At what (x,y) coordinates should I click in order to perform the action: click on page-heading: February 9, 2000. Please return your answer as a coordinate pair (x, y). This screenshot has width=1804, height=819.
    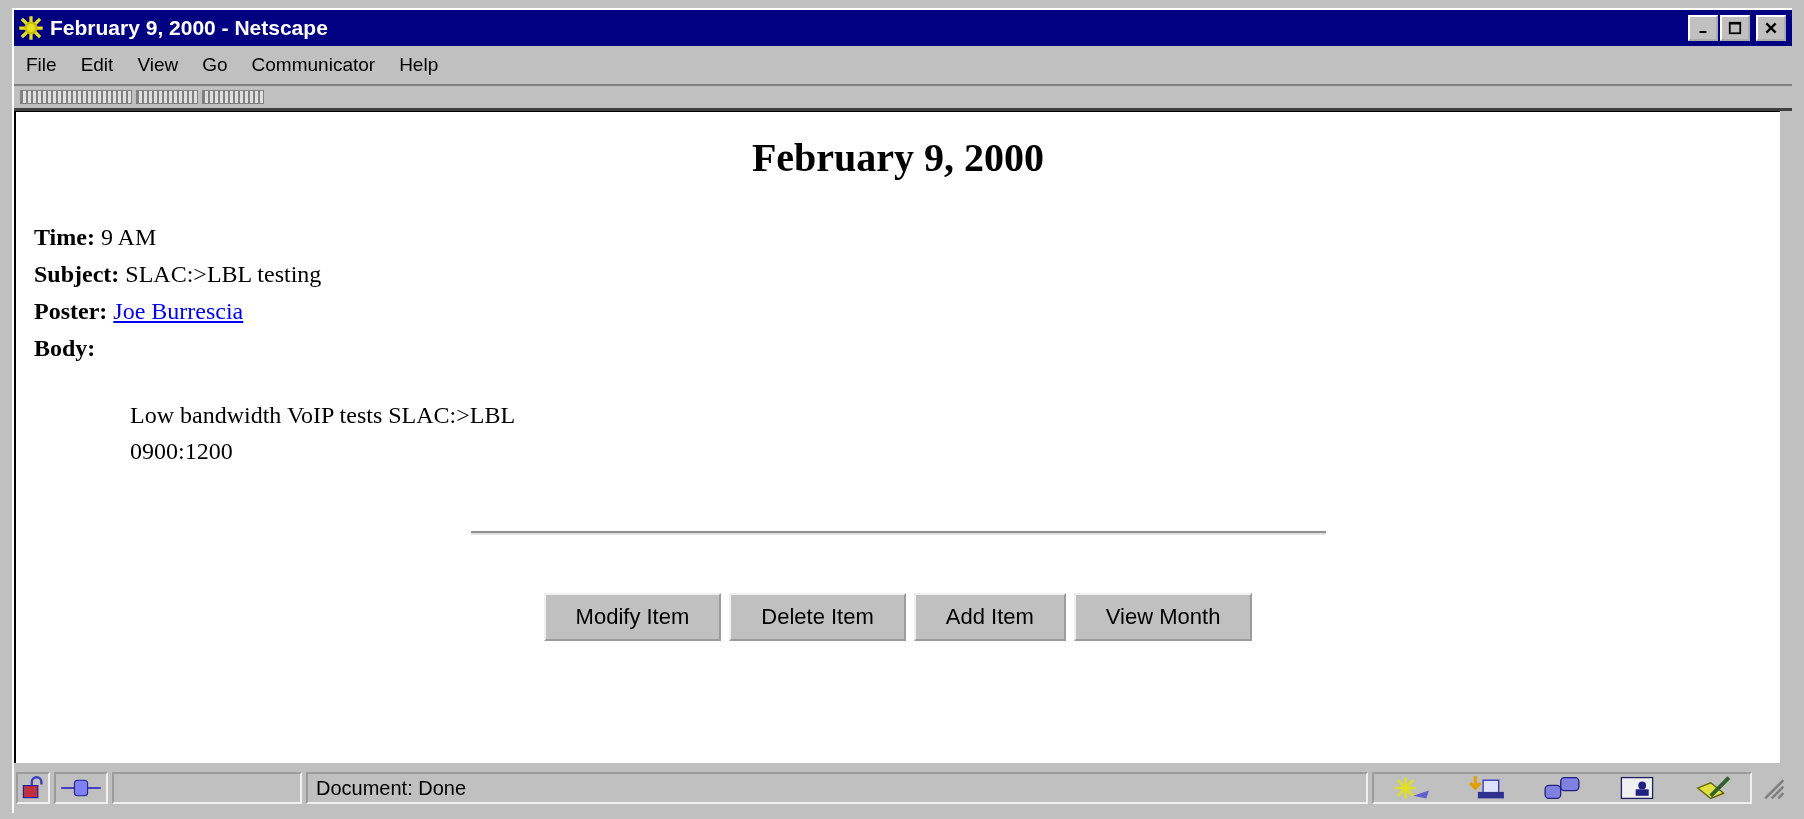
    Looking at the image, I should click on (898, 157).